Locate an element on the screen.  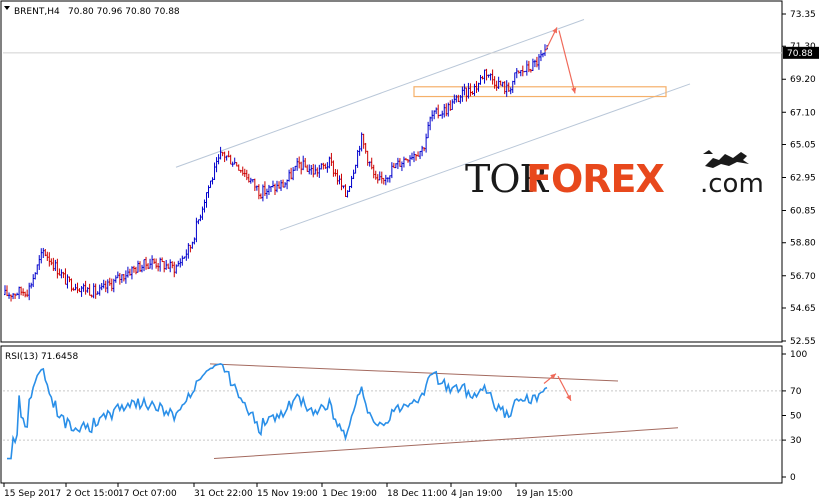
price-tick-label: 60.85 is located at coordinates (803, 212).